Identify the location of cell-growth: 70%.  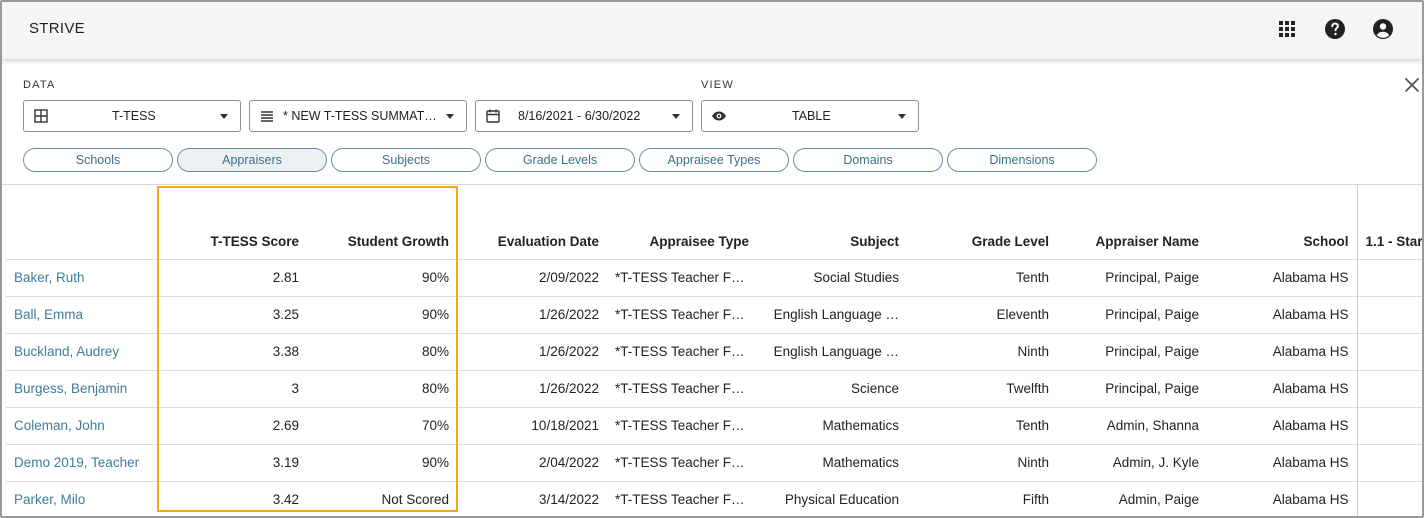
(382, 425).